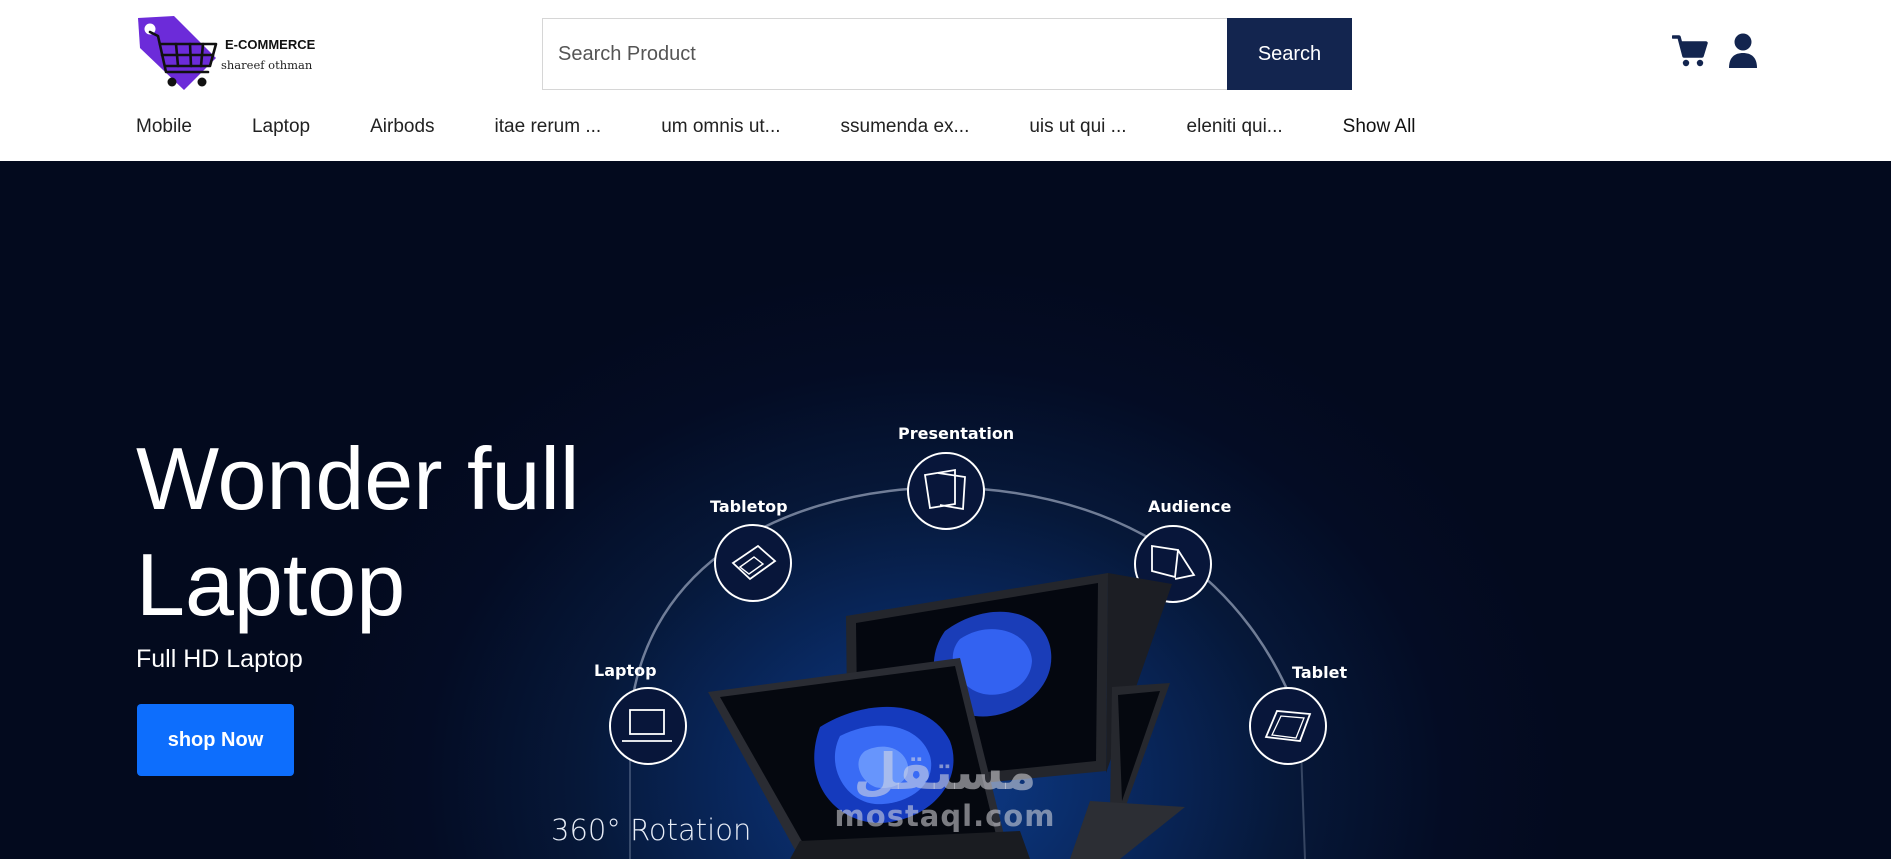 Image resolution: width=1891 pixels, height=859 pixels. What do you see at coordinates (625, 670) in the screenshot?
I see `mode-label-laptop: Laptop` at bounding box center [625, 670].